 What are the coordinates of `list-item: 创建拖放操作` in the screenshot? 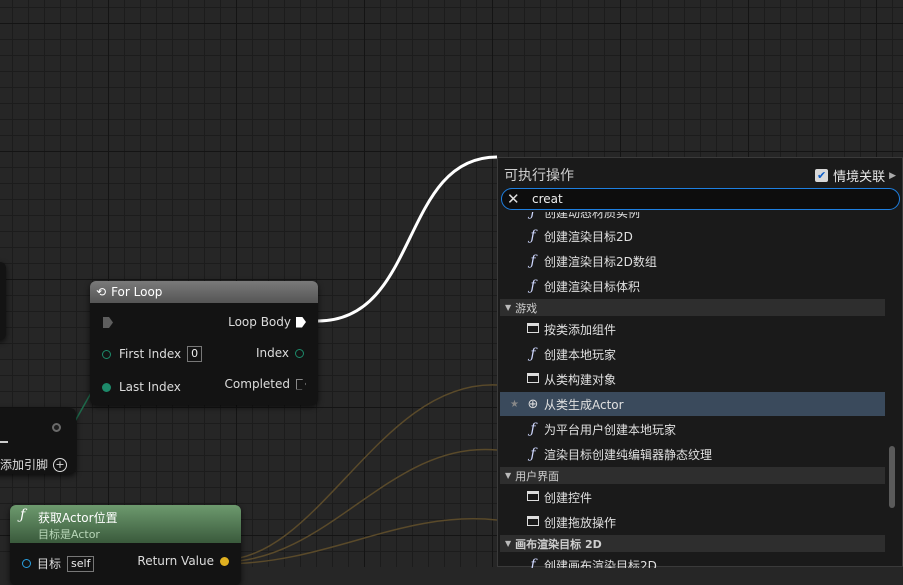 It's located at (692, 522).